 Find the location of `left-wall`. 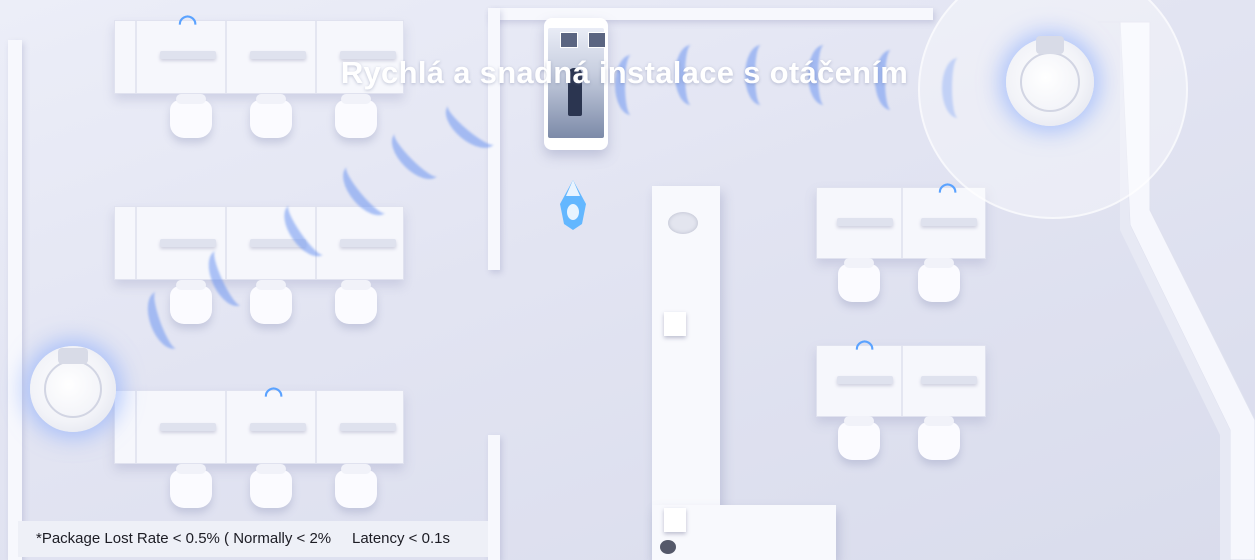

left-wall is located at coordinates (15, 300).